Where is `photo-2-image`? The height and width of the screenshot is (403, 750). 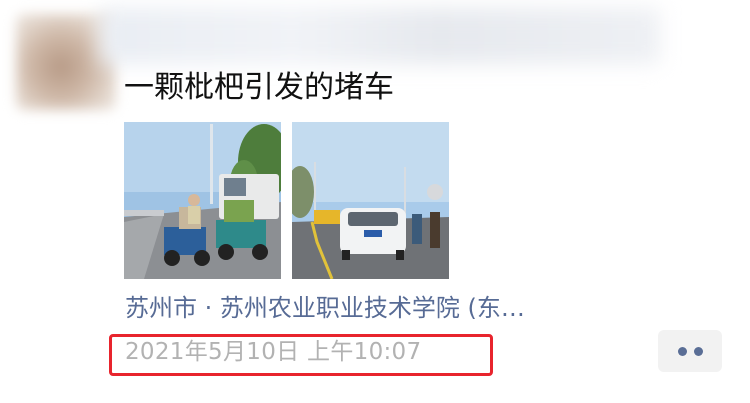
photo-2-image is located at coordinates (370, 200).